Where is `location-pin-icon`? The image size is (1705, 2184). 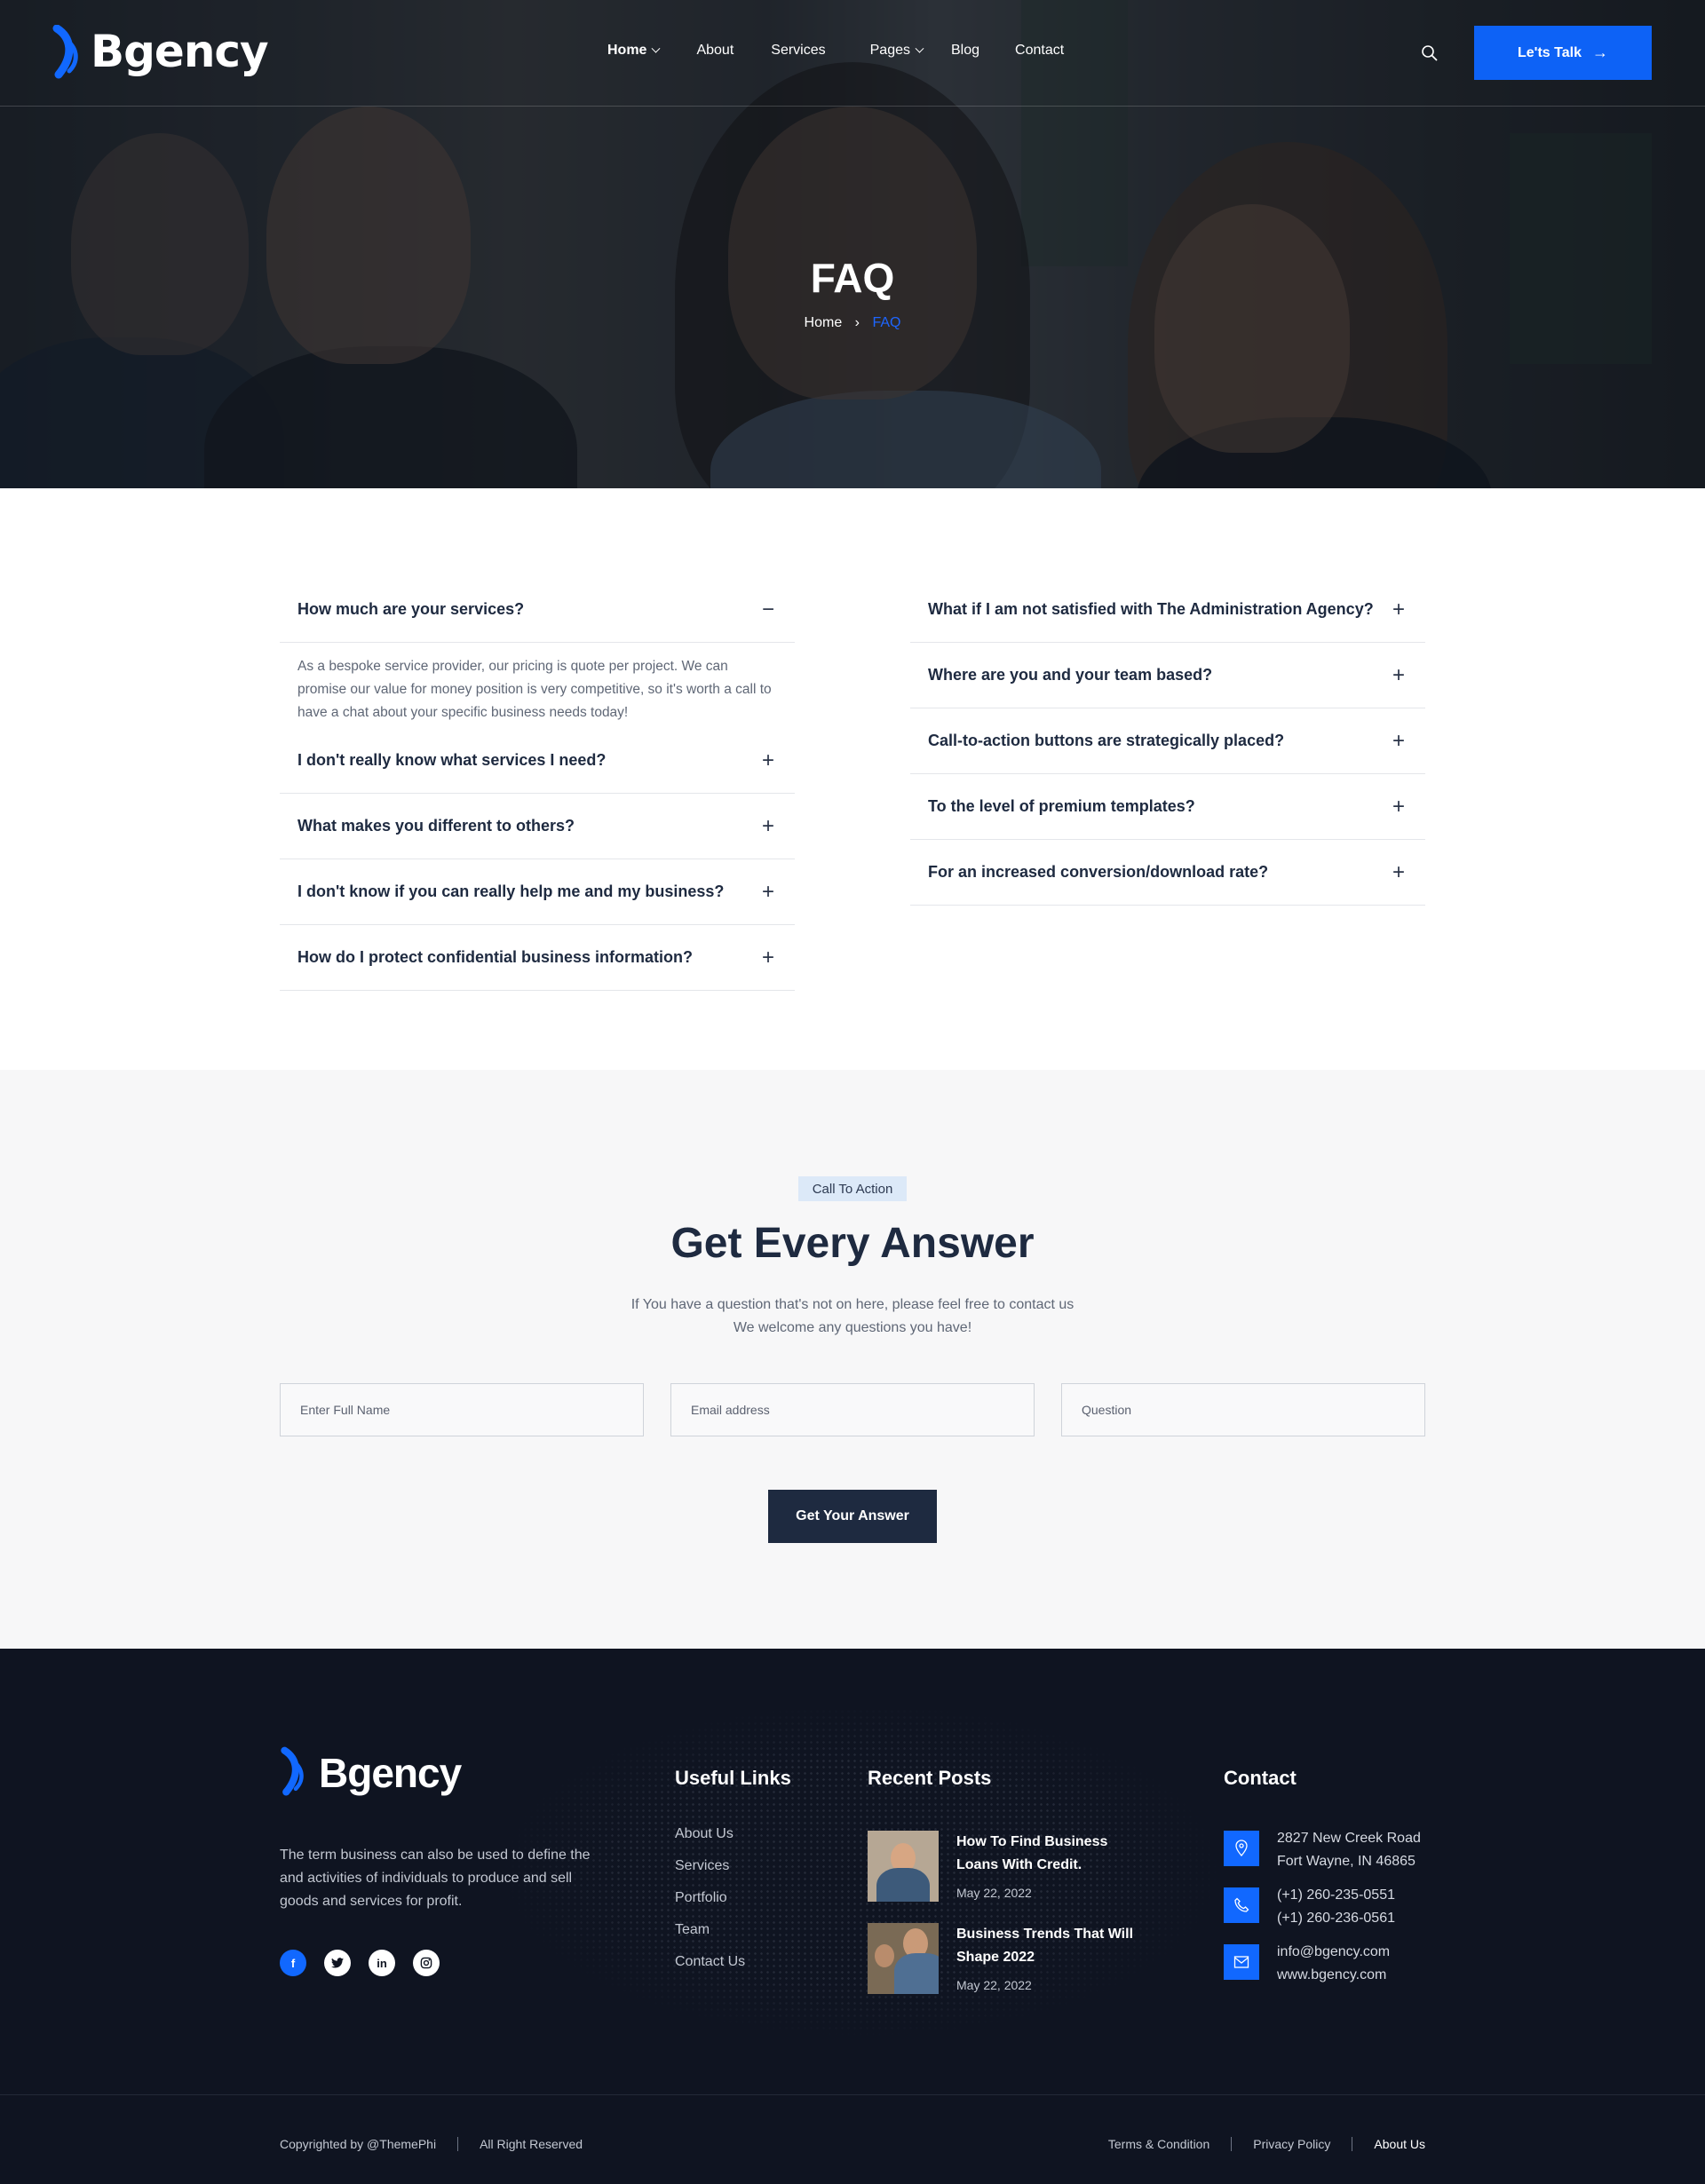
location-pin-icon is located at coordinates (1242, 1848).